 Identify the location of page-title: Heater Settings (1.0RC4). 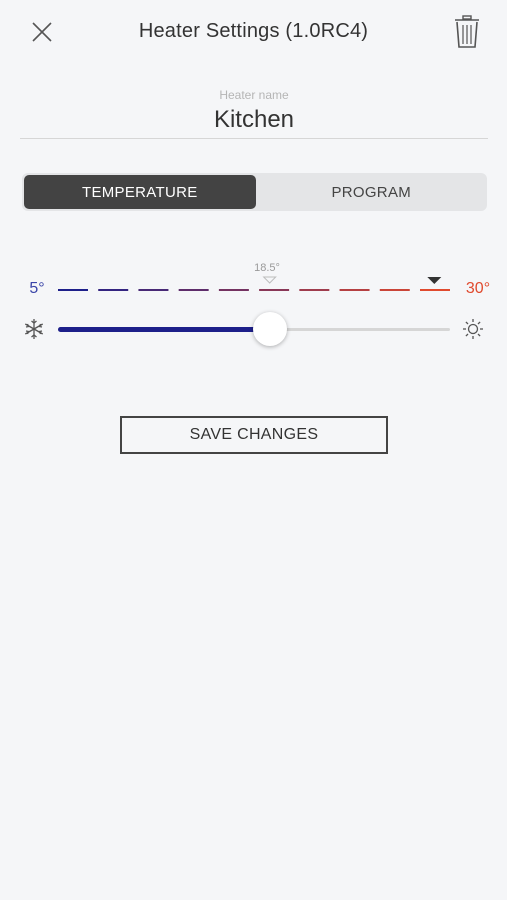
(253, 31).